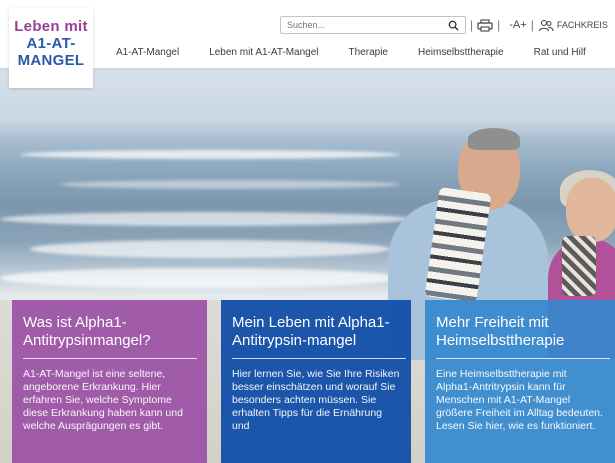 This screenshot has width=615, height=463. What do you see at coordinates (517, 25) in the screenshot?
I see `font-size-toggle: -A+` at bounding box center [517, 25].